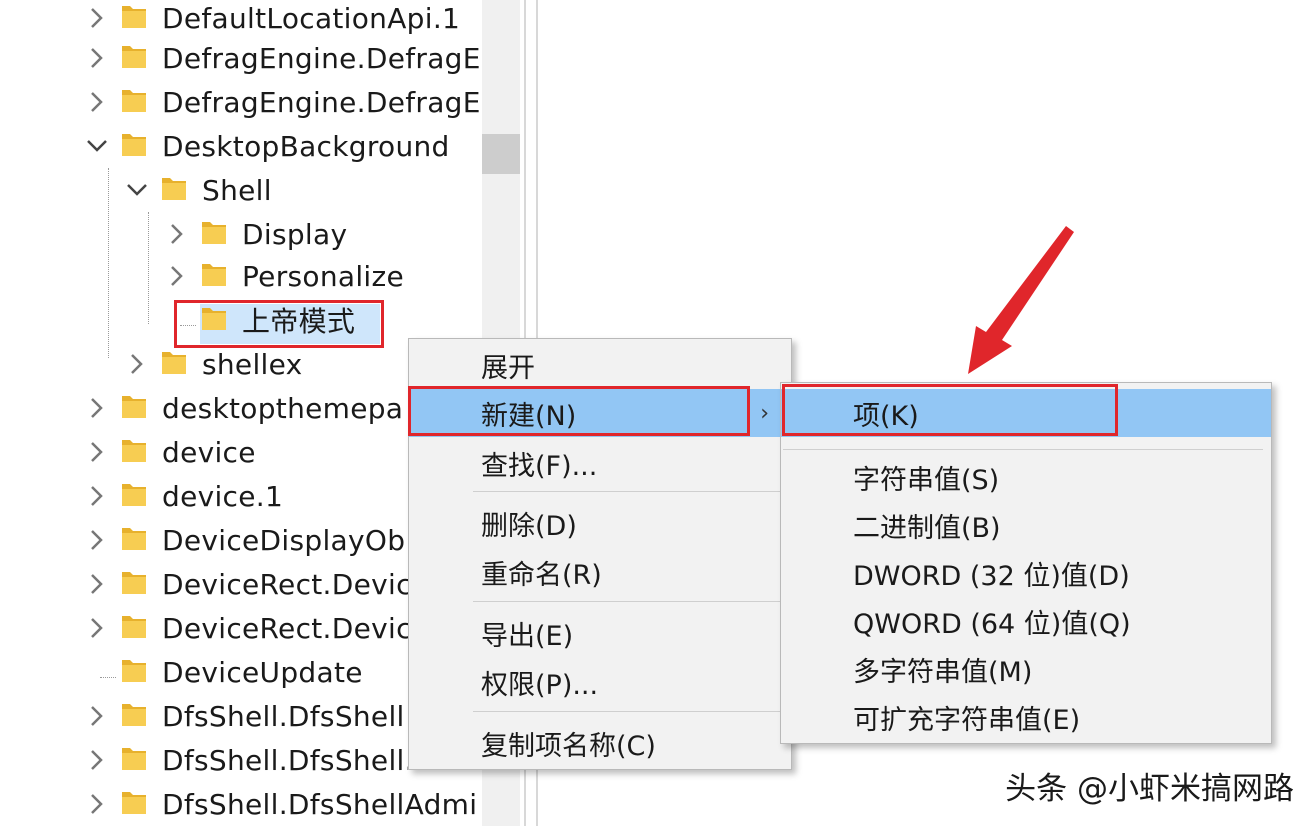 The width and height of the screenshot is (1316, 826). I want to click on tree-node-label: shellex, so click(252, 364).